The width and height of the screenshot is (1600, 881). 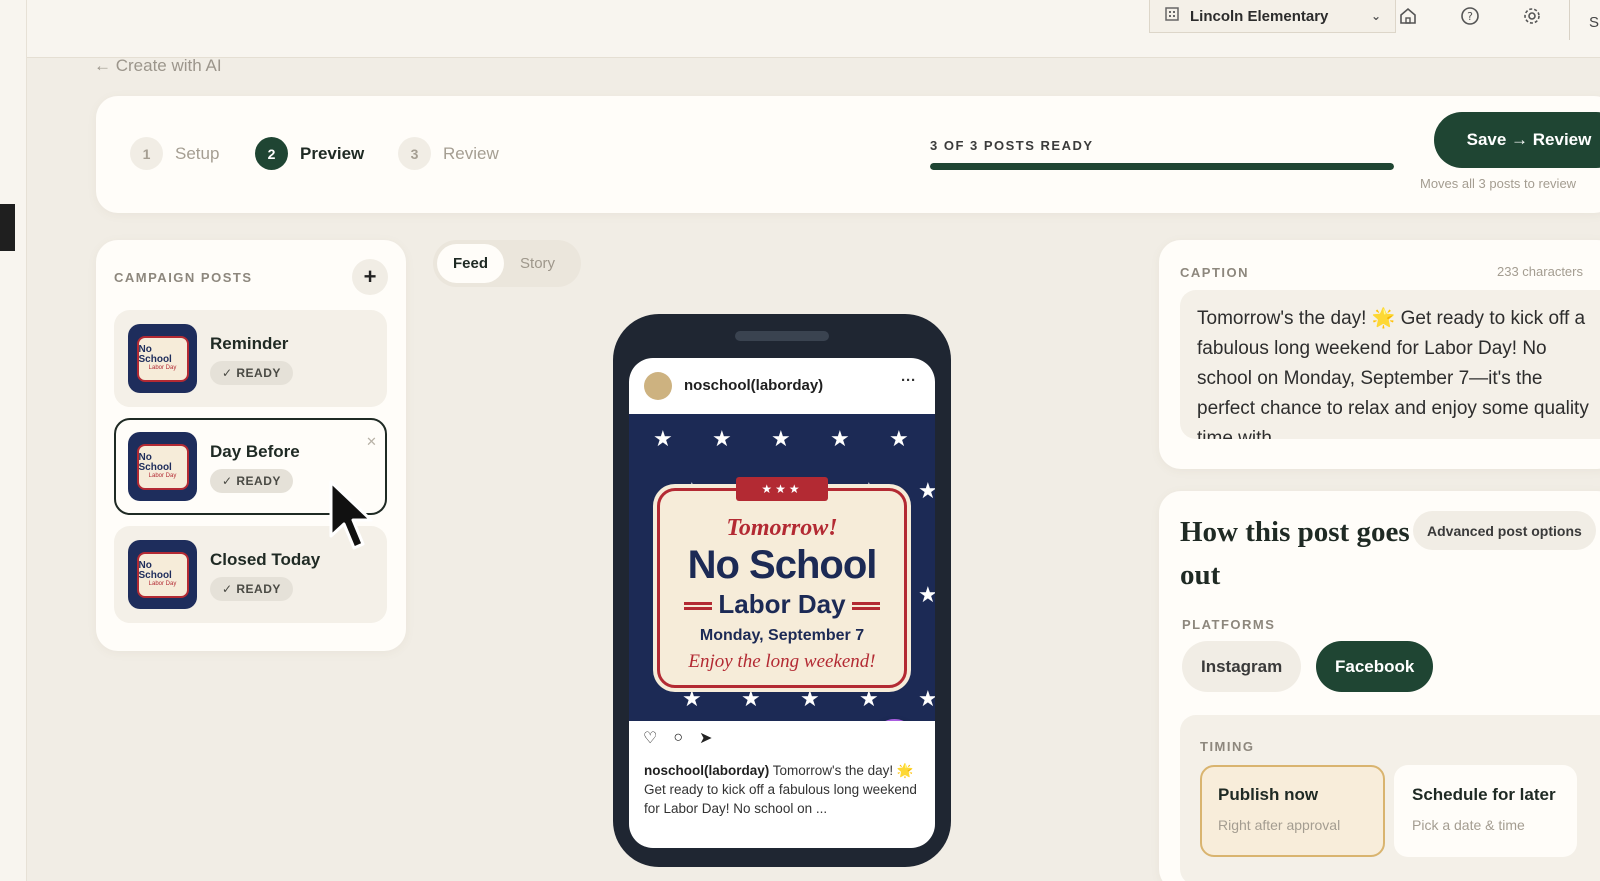 What do you see at coordinates (1229, 624) in the screenshot?
I see `platforms-title: PLATFORMS` at bounding box center [1229, 624].